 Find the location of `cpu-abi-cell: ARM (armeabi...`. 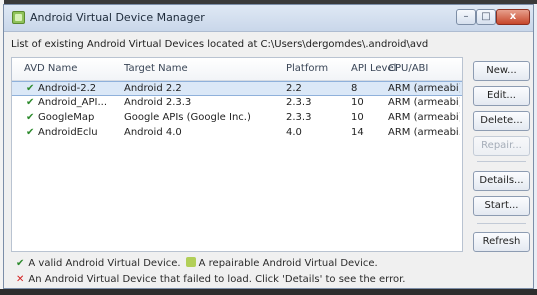

cpu-abi-cell: ARM (armeabi... is located at coordinates (424, 132).